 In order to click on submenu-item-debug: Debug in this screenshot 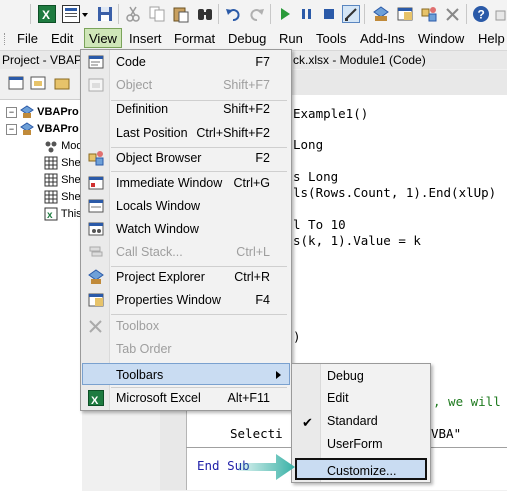, I will do `click(361, 376)`.